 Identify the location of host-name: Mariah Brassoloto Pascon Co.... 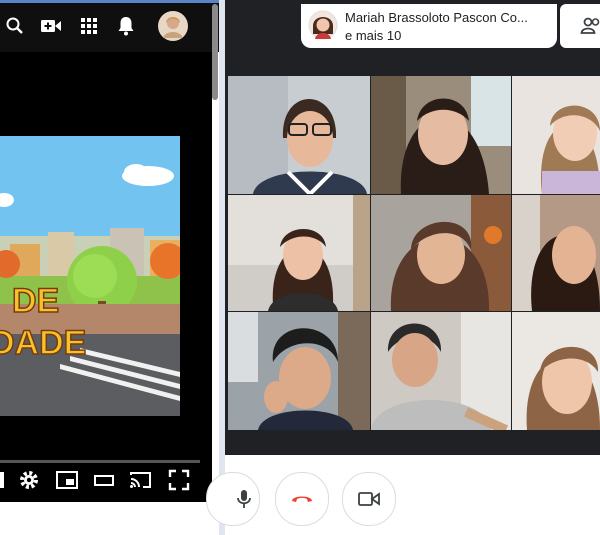
(436, 17).